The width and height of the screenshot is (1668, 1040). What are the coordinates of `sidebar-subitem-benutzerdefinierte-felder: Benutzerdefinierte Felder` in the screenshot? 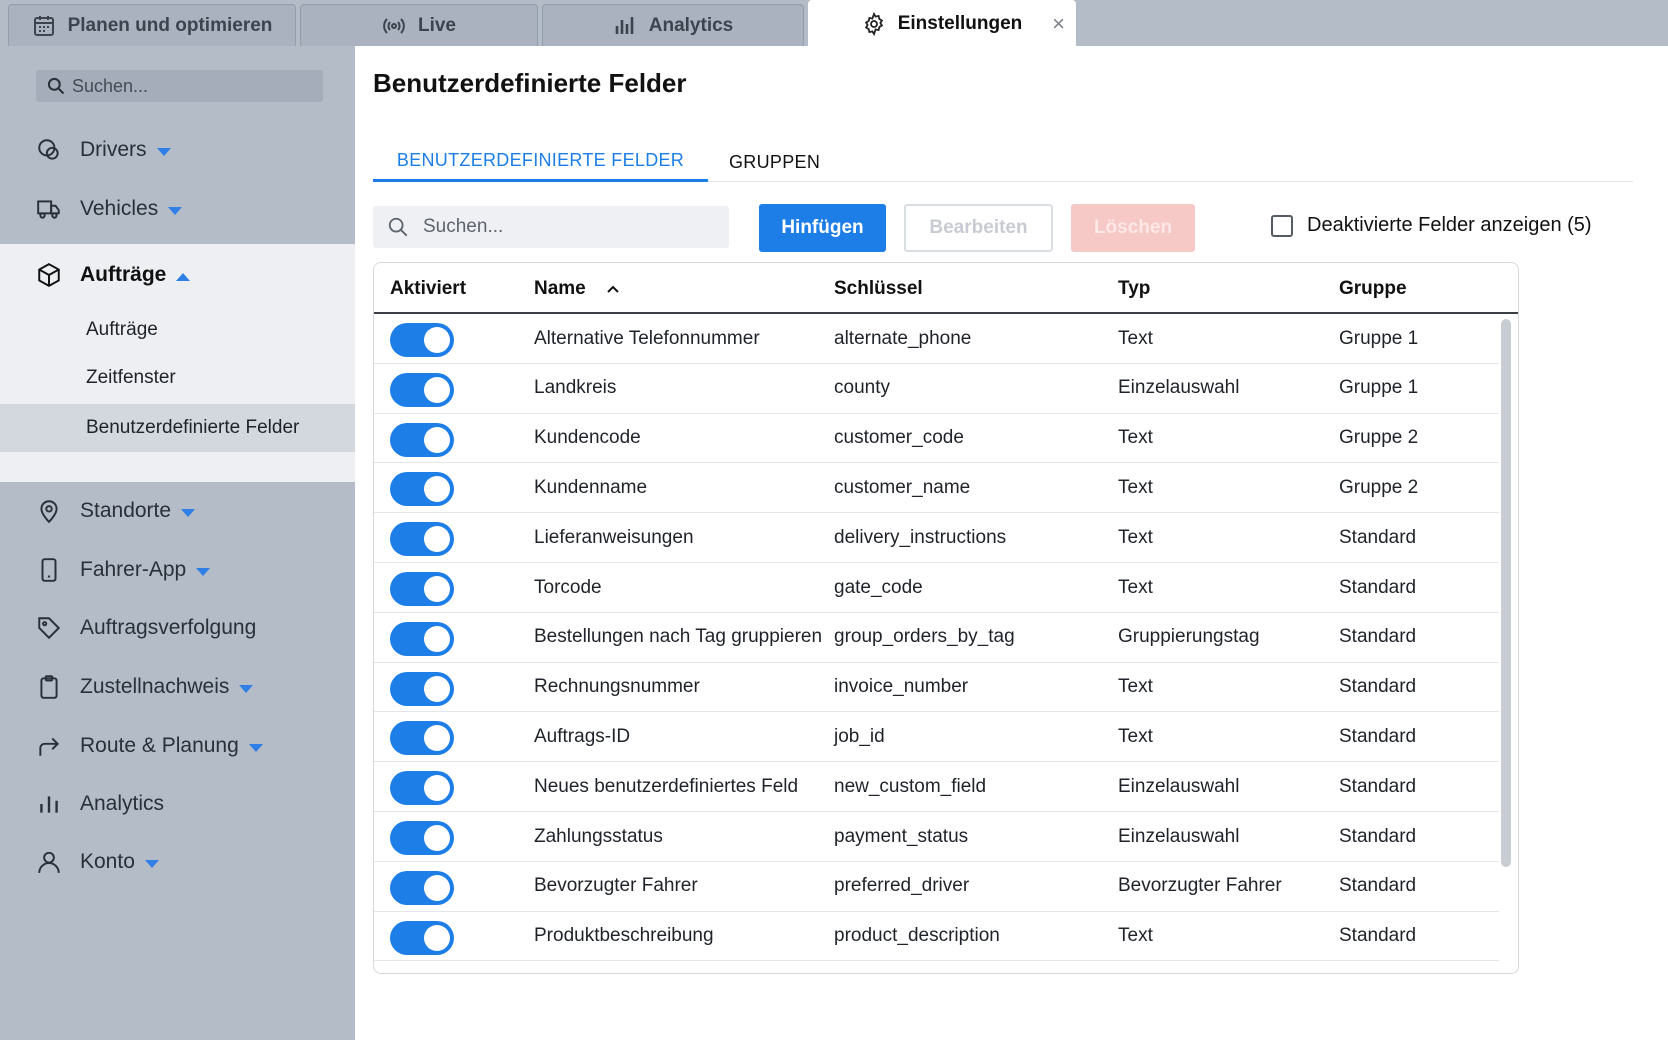 It's located at (177, 428).